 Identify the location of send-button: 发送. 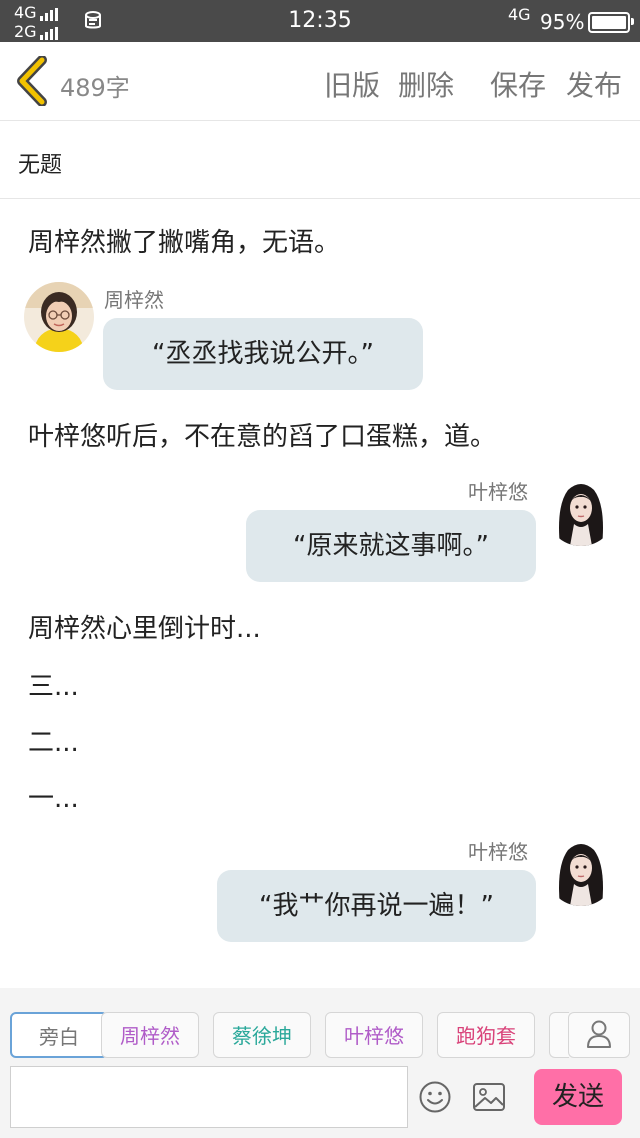
(578, 1097).